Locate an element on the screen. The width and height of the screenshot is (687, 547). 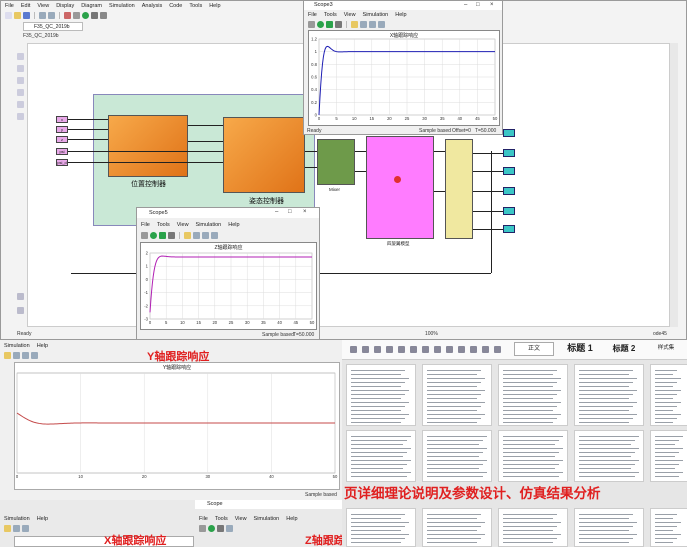
arrow-icon is located at coordinates (20, 80).